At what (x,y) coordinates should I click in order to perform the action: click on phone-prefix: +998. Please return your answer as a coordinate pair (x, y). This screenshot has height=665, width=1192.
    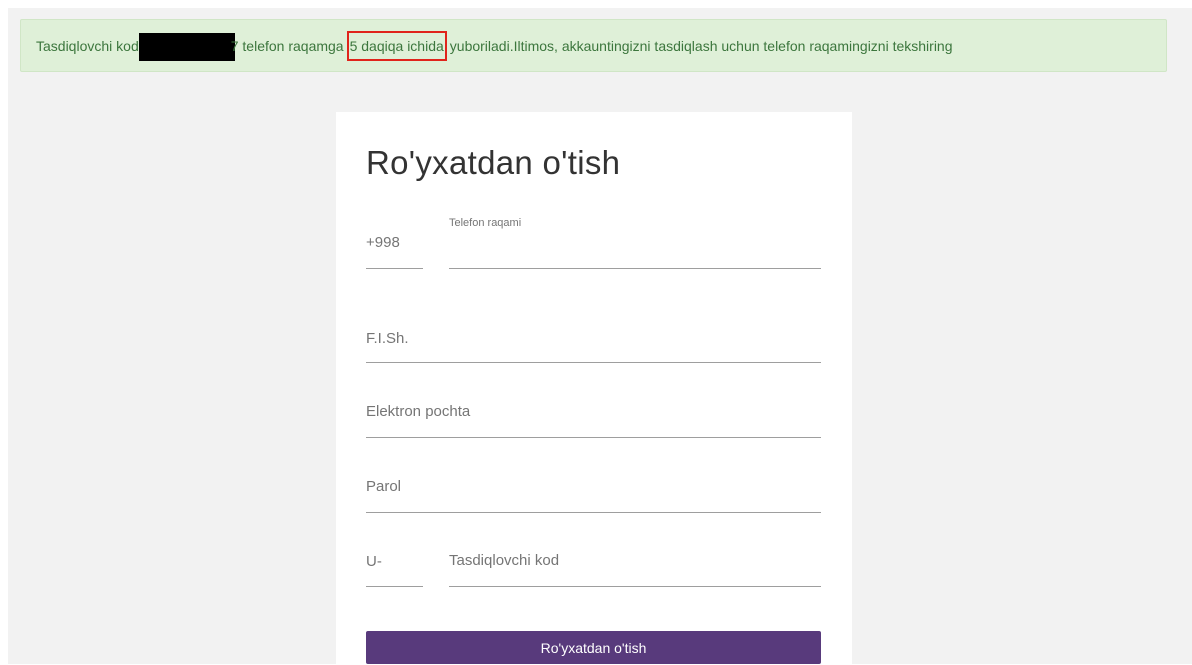
    Looking at the image, I should click on (383, 242).